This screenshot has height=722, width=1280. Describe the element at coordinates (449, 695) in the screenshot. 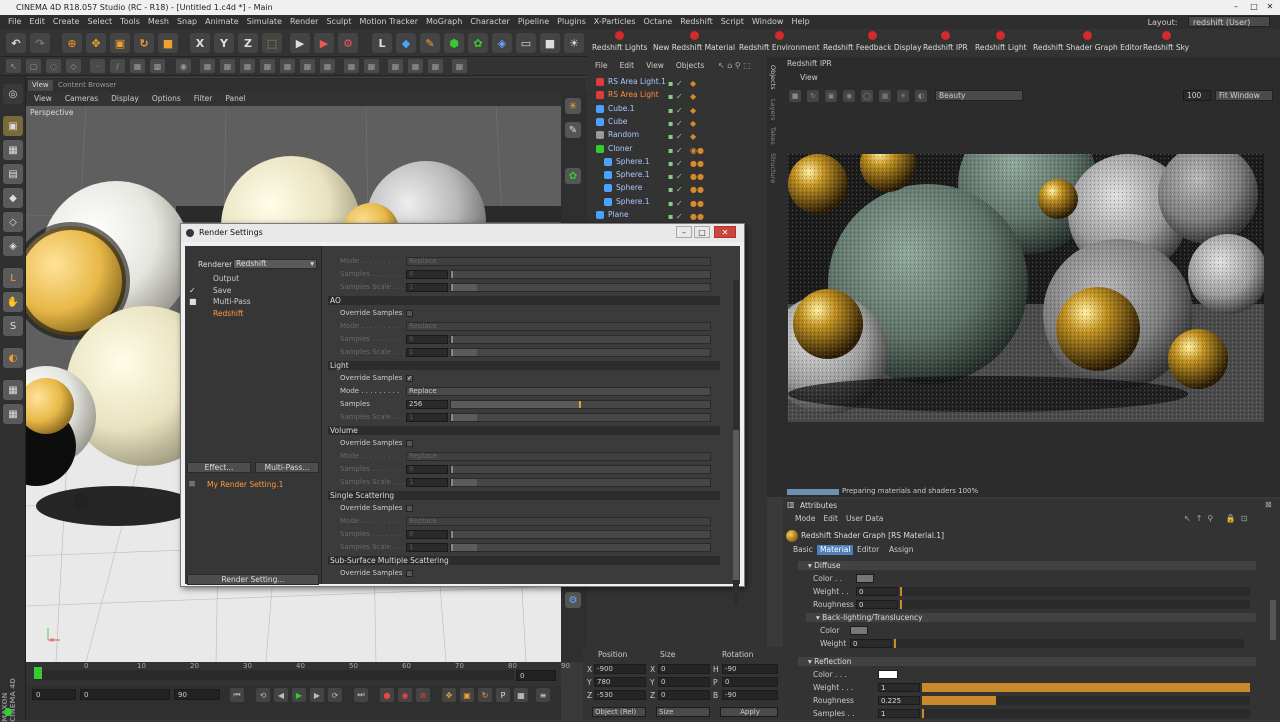

I see `position-key-icon: ✥` at that location.